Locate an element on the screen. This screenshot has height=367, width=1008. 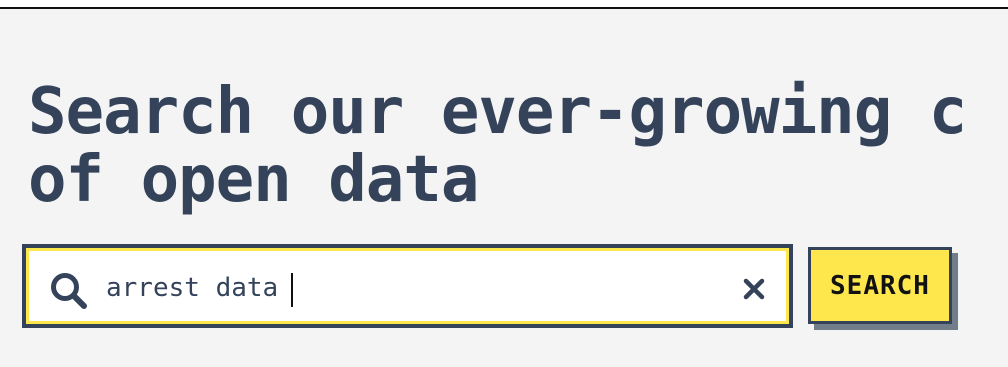
search-button-container: SEARCH is located at coordinates (883, 288).